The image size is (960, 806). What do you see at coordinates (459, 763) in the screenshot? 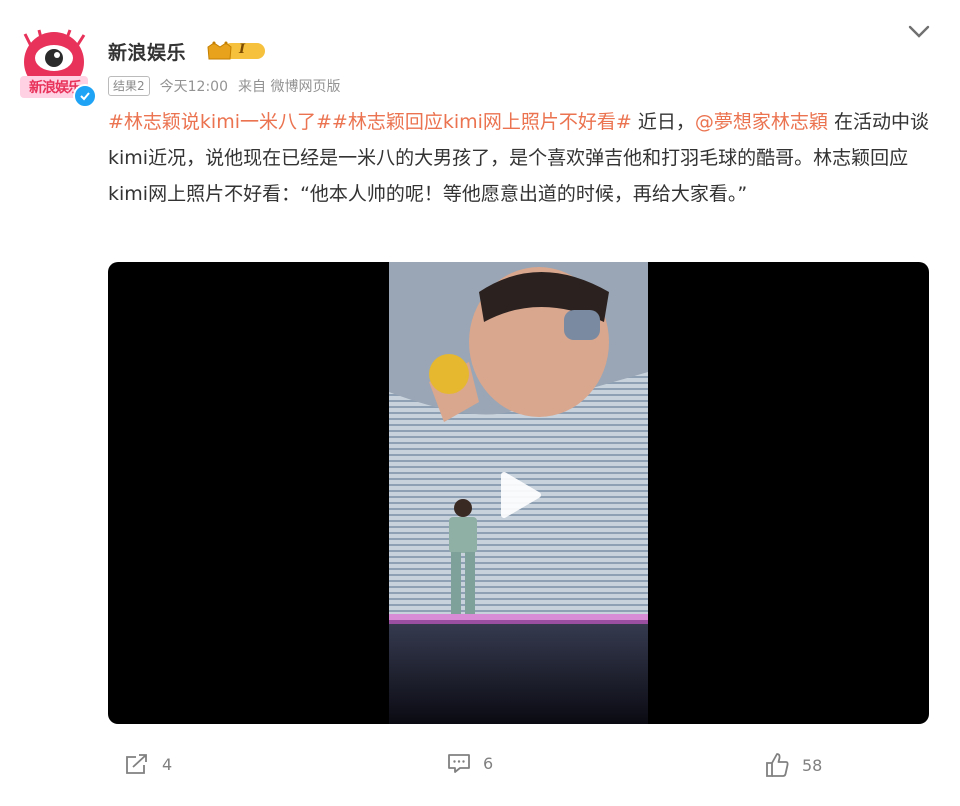
I see `comment-icon` at bounding box center [459, 763].